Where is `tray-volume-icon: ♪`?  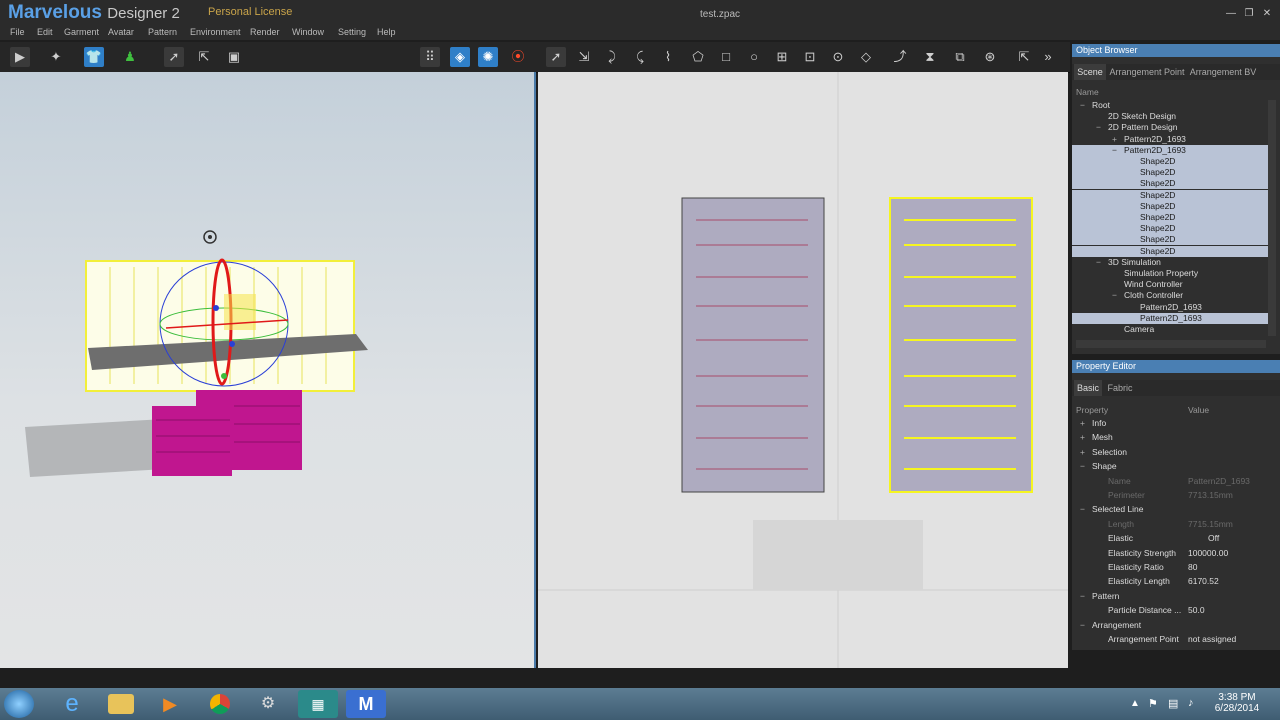 tray-volume-icon: ♪ is located at coordinates (1191, 703).